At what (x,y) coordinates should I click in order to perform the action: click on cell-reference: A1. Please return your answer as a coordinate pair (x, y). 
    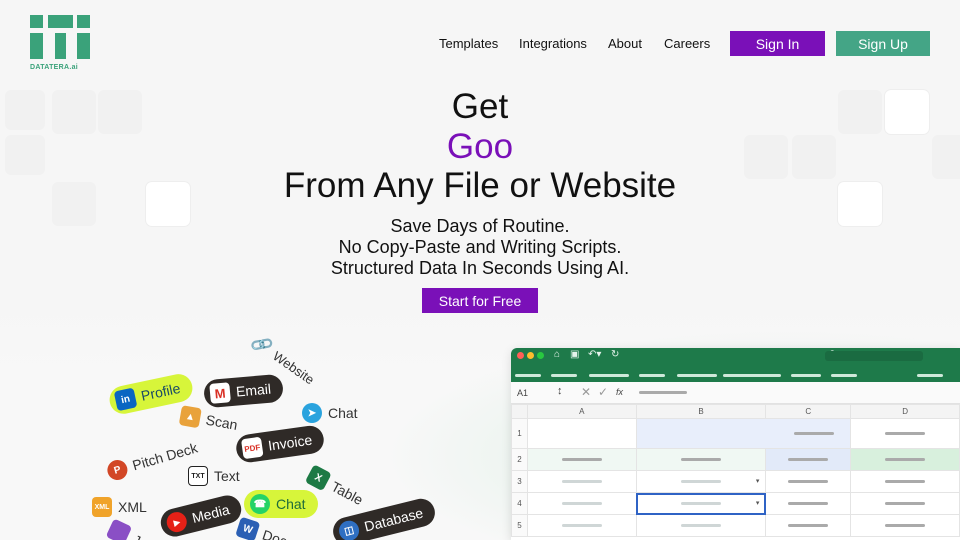
    Looking at the image, I should click on (523, 393).